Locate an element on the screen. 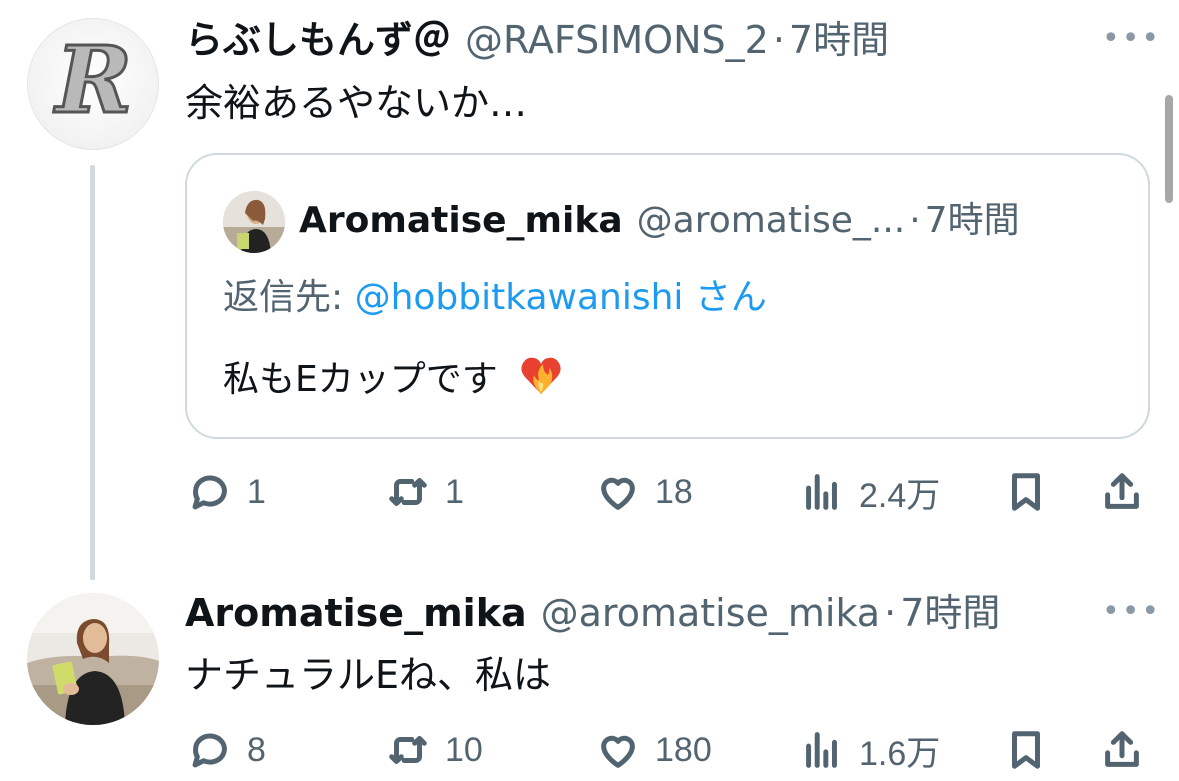 The width and height of the screenshot is (1179, 781). reply-mention-link: @hobbitkawanishi is located at coordinates (519, 297).